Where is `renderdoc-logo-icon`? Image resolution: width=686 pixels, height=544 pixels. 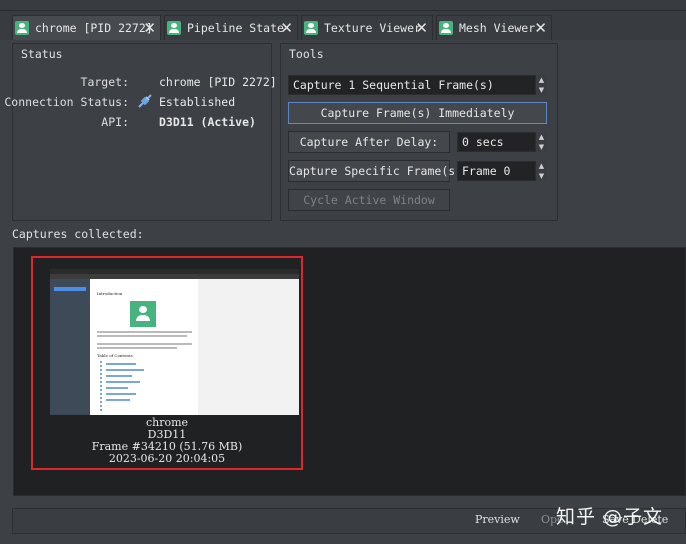
renderdoc-logo-icon is located at coordinates (143, 314).